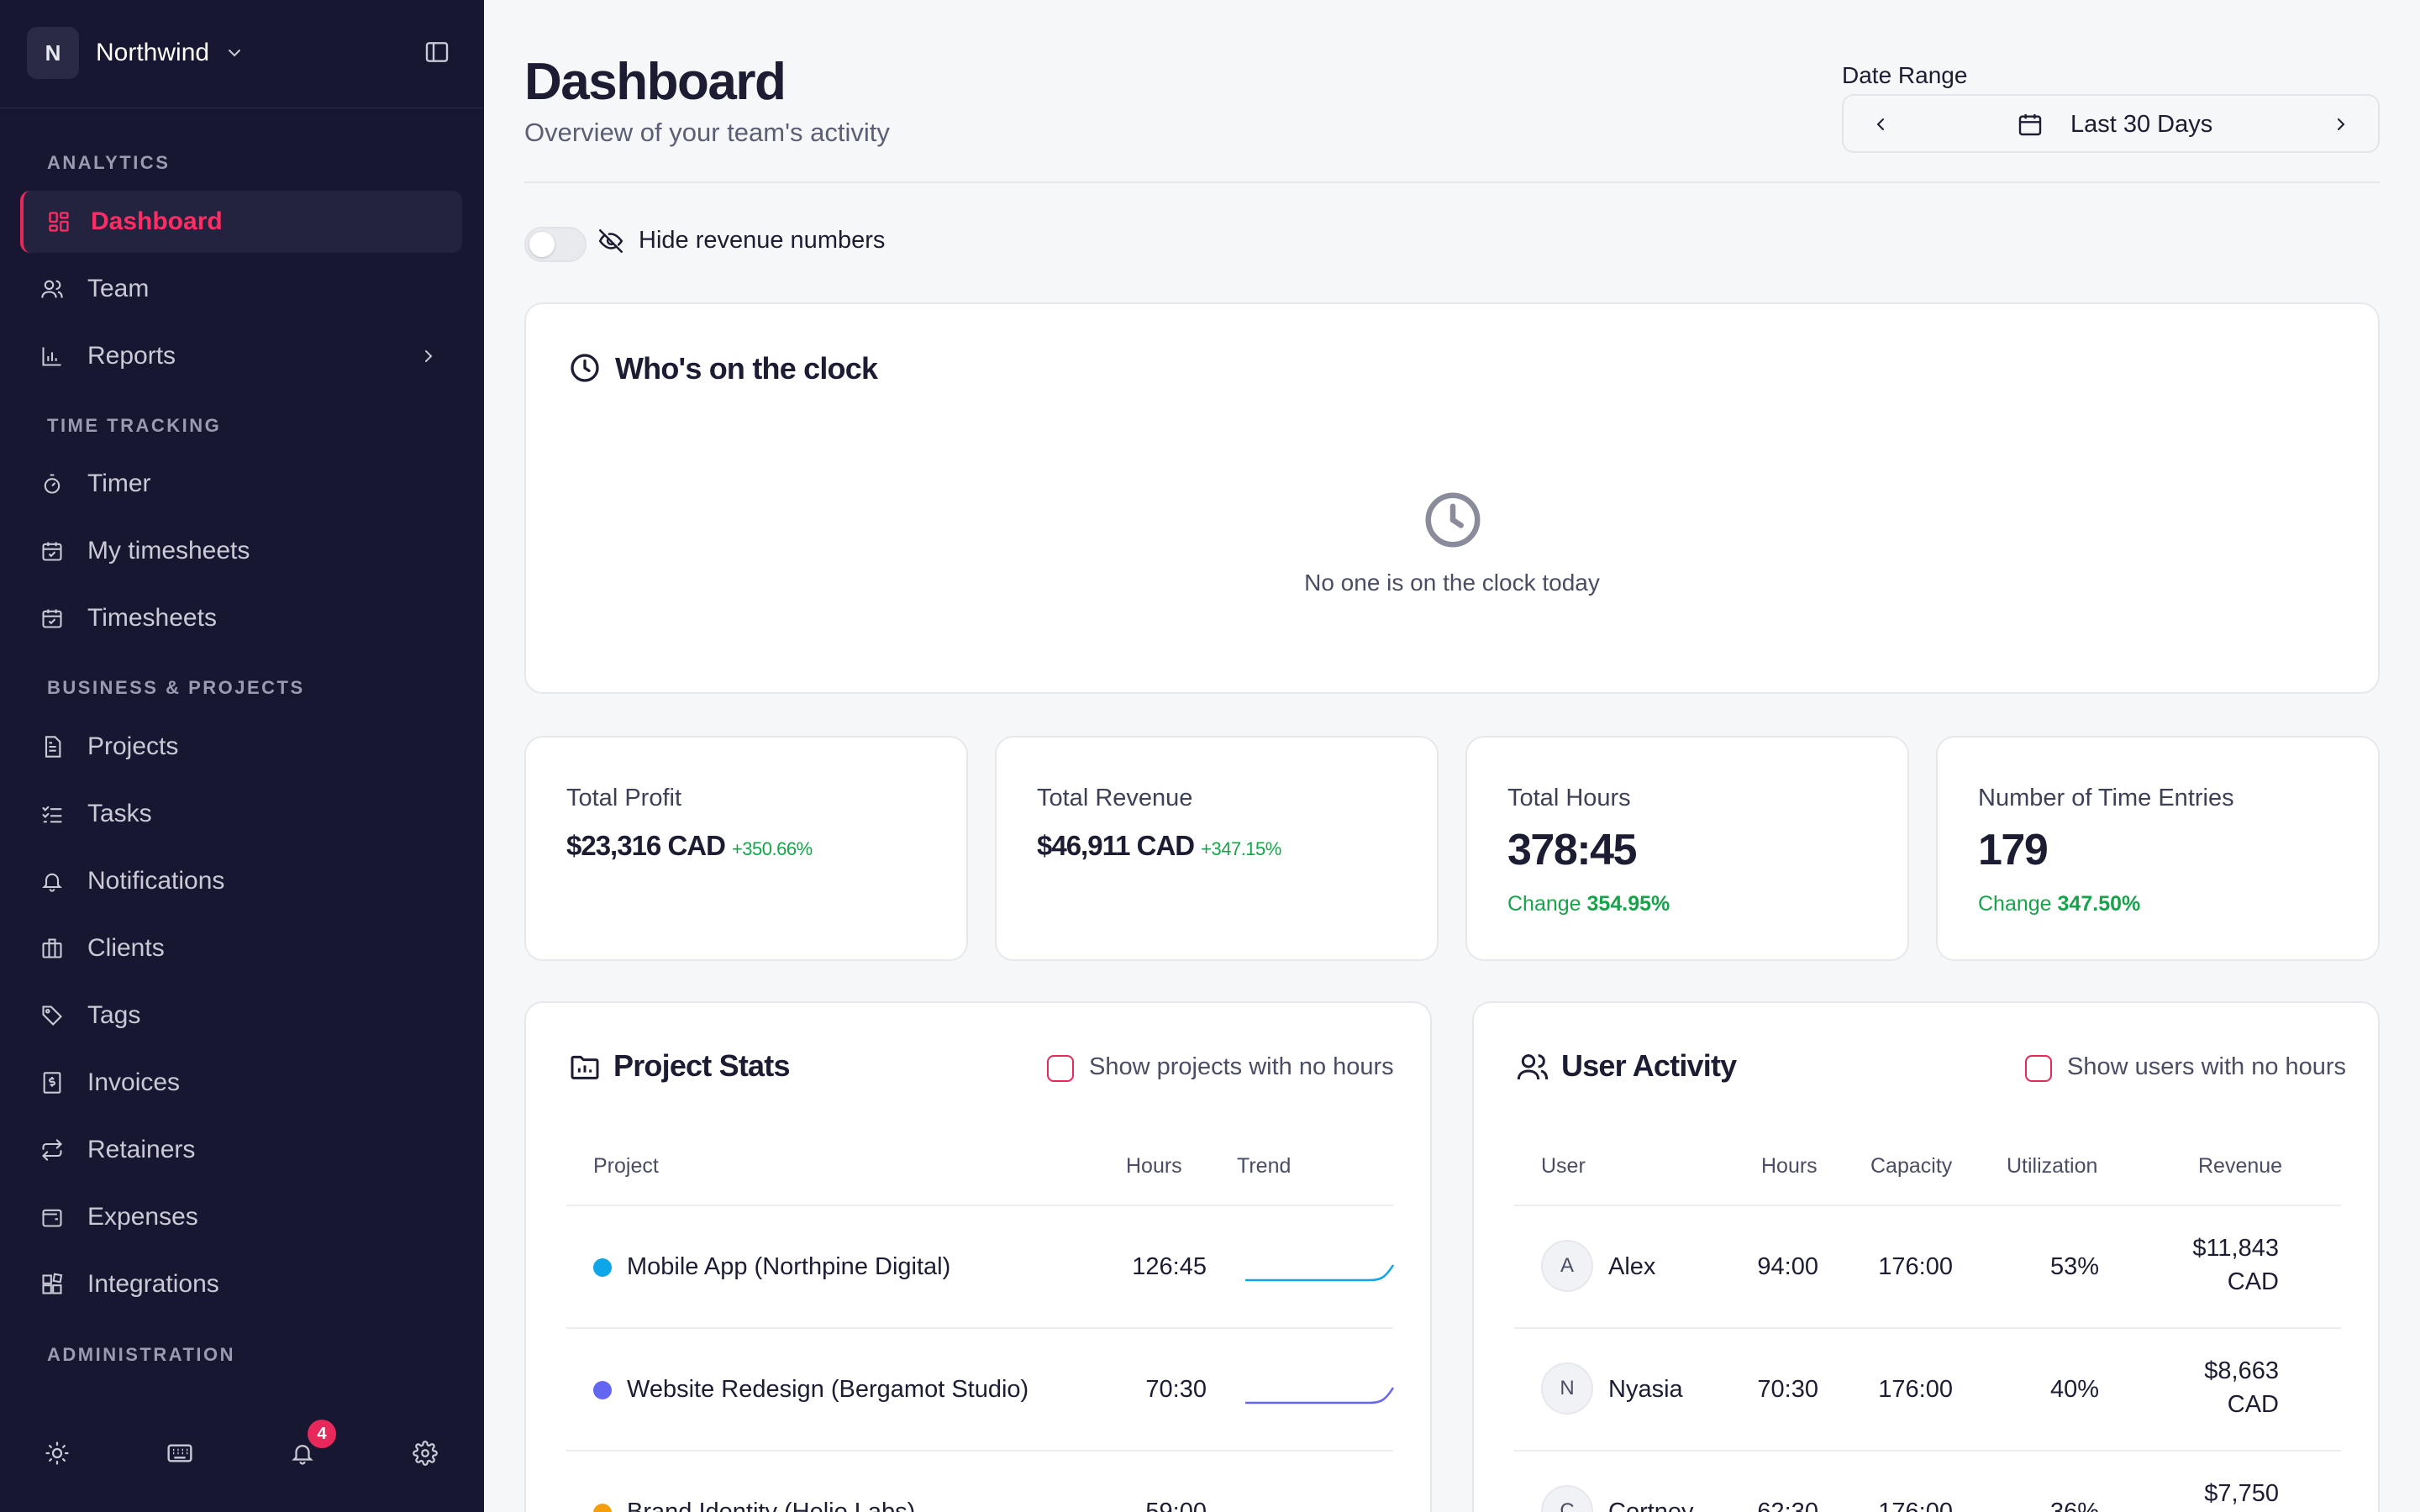  I want to click on invoice-icon, so click(52, 1083).